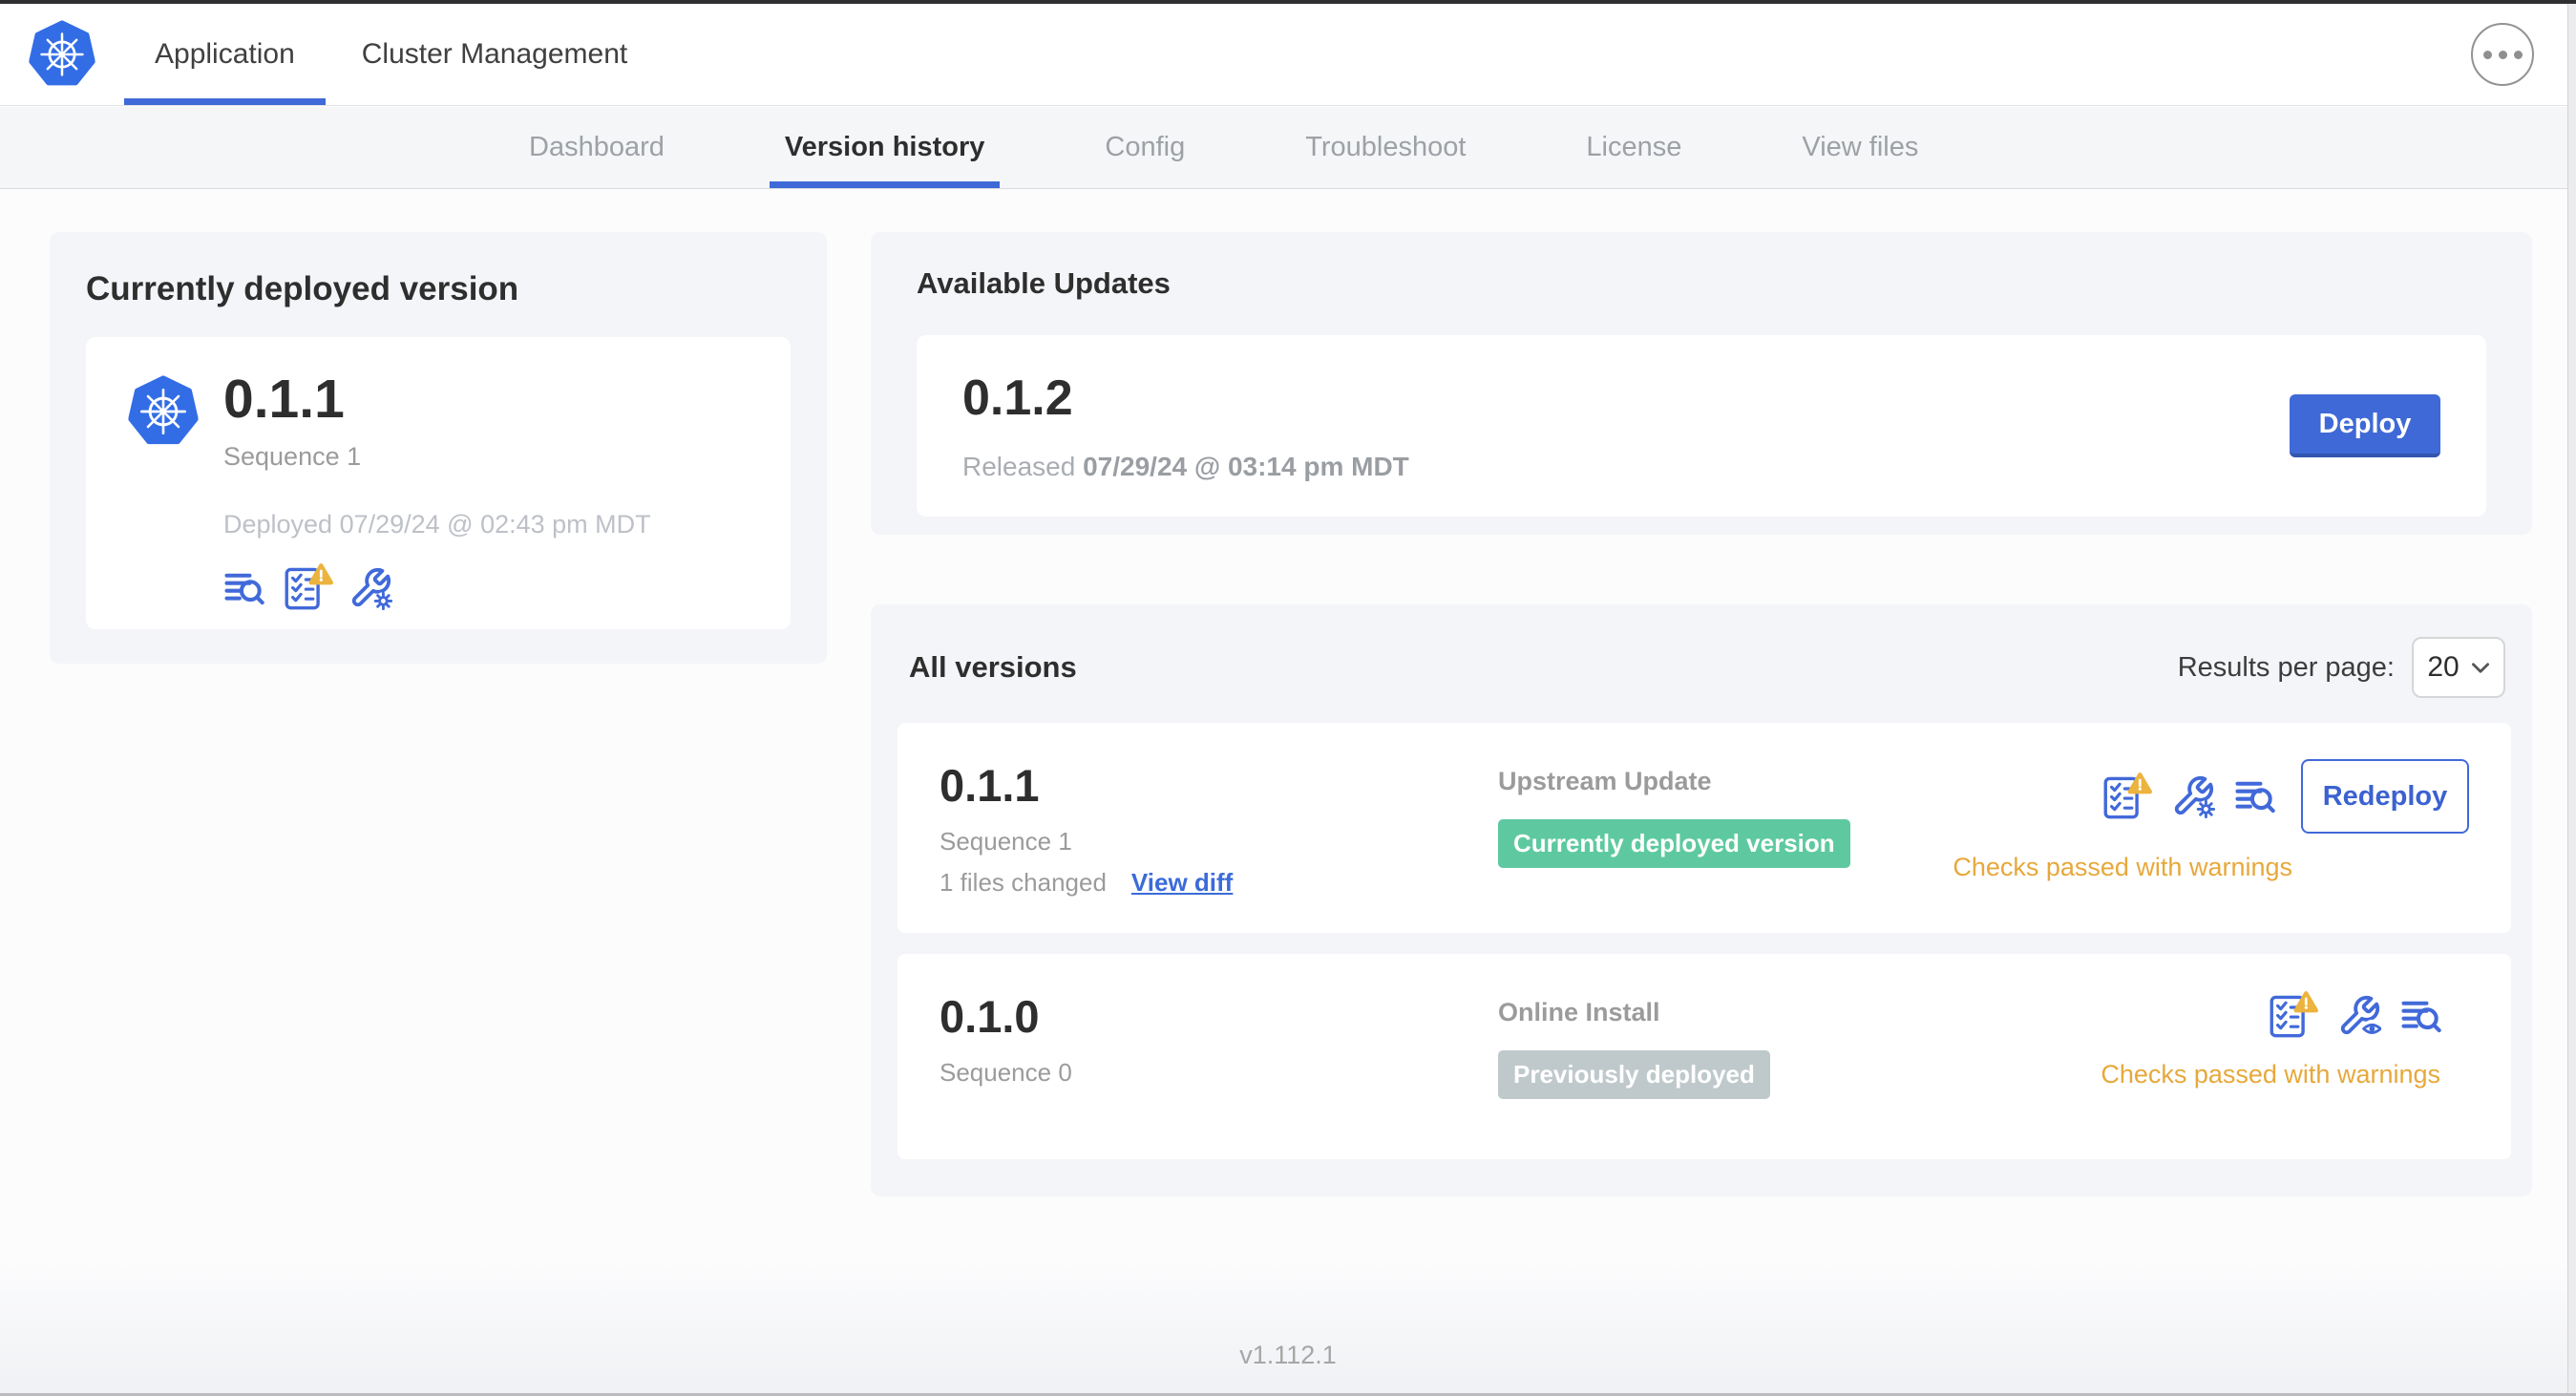  Describe the element at coordinates (1674, 843) in the screenshot. I see `status-badge: Currently deployed version` at that location.